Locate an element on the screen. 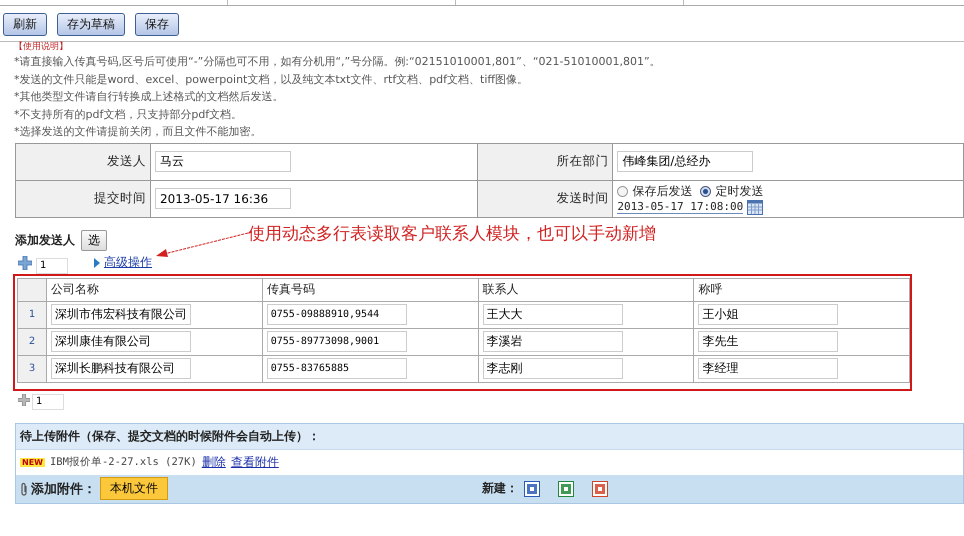 The width and height of the screenshot is (964, 536). column-header: 公司名称 is located at coordinates (154, 290).